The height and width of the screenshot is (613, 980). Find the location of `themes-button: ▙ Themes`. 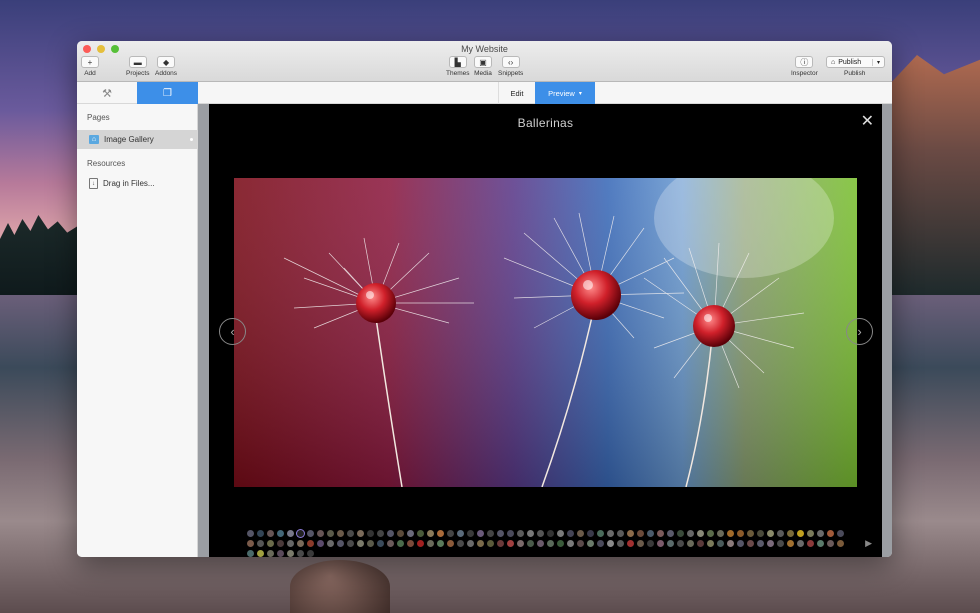

themes-button: ▙ Themes is located at coordinates (457, 66).